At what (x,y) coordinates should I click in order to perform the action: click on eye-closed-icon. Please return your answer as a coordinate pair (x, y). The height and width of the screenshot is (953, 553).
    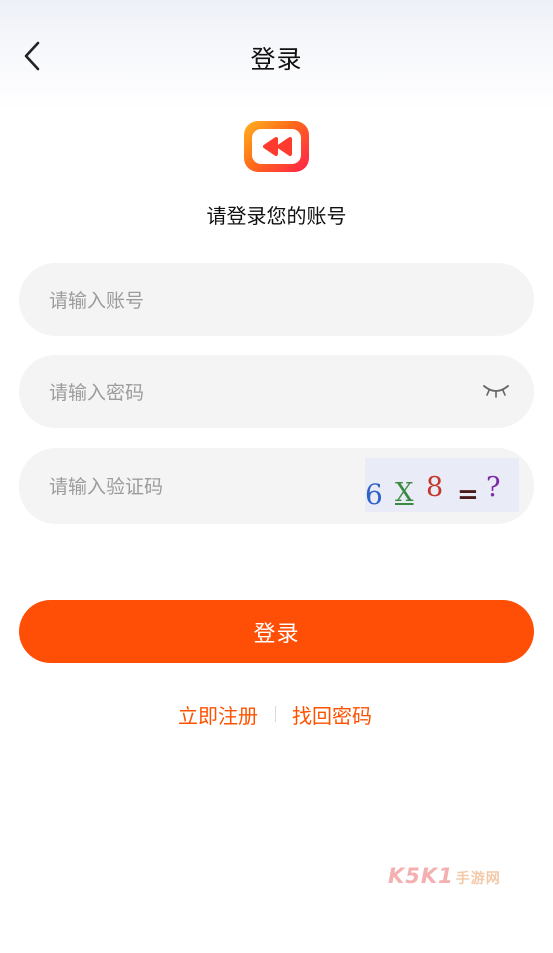
    Looking at the image, I should click on (496, 391).